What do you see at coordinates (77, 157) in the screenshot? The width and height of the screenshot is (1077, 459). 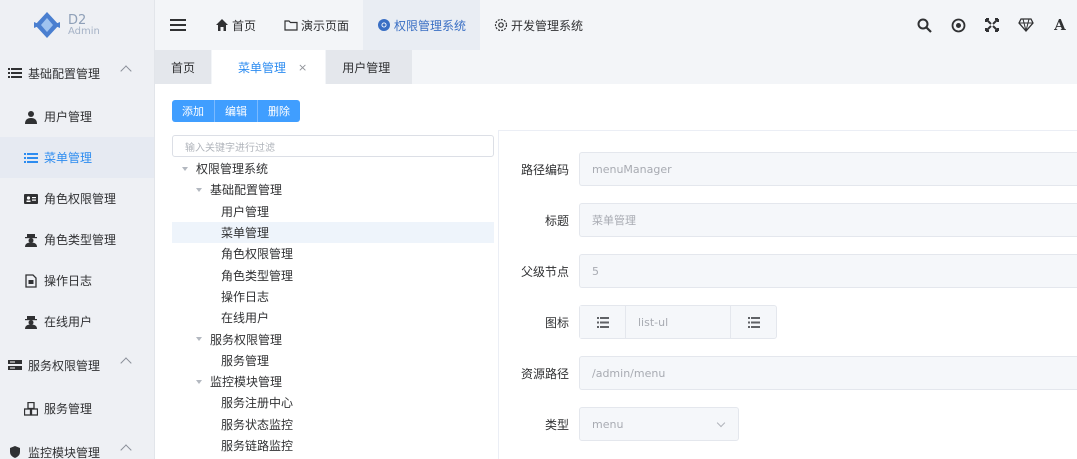 I see `sidebar-item-menu-manage: 菜单管理` at bounding box center [77, 157].